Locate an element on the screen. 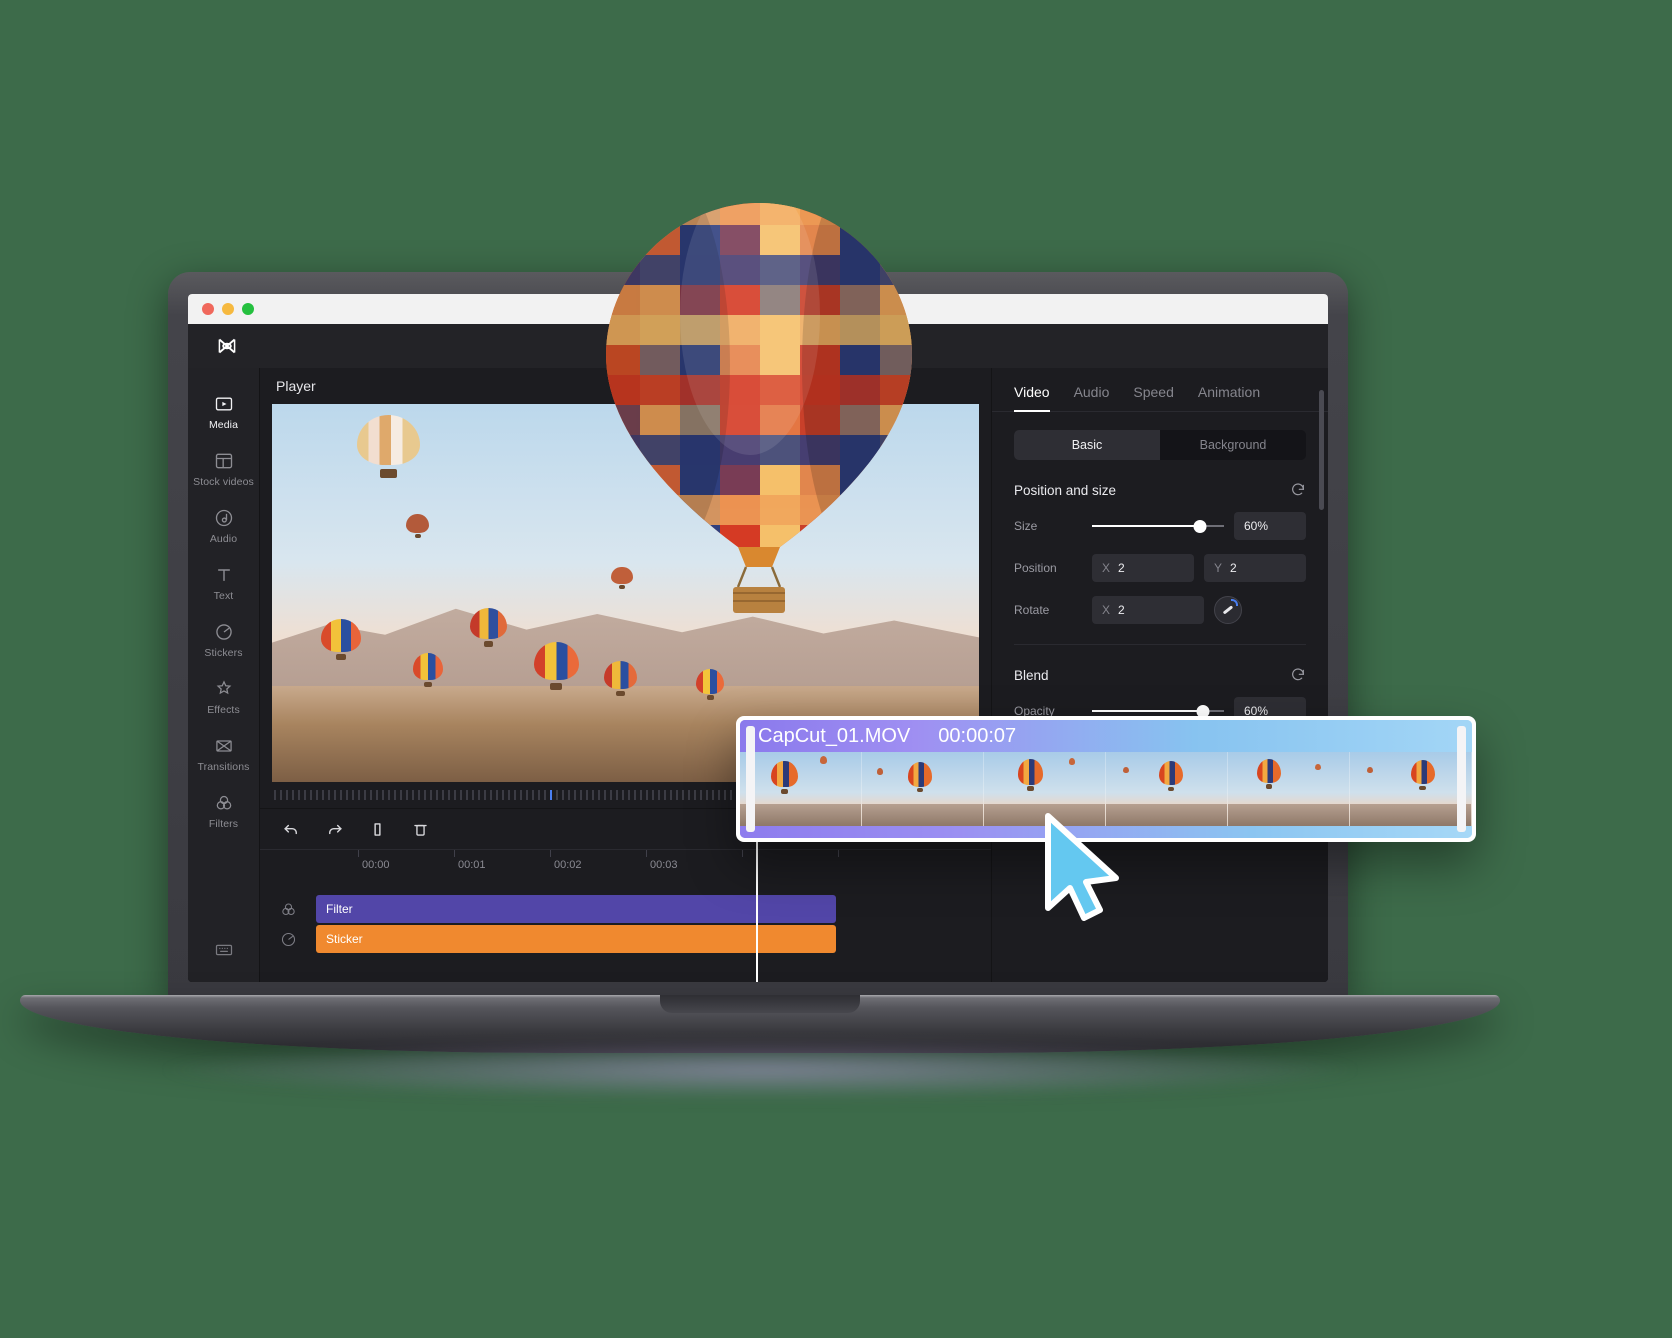  sidebar-item-label: Stock videos is located at coordinates (223, 482).